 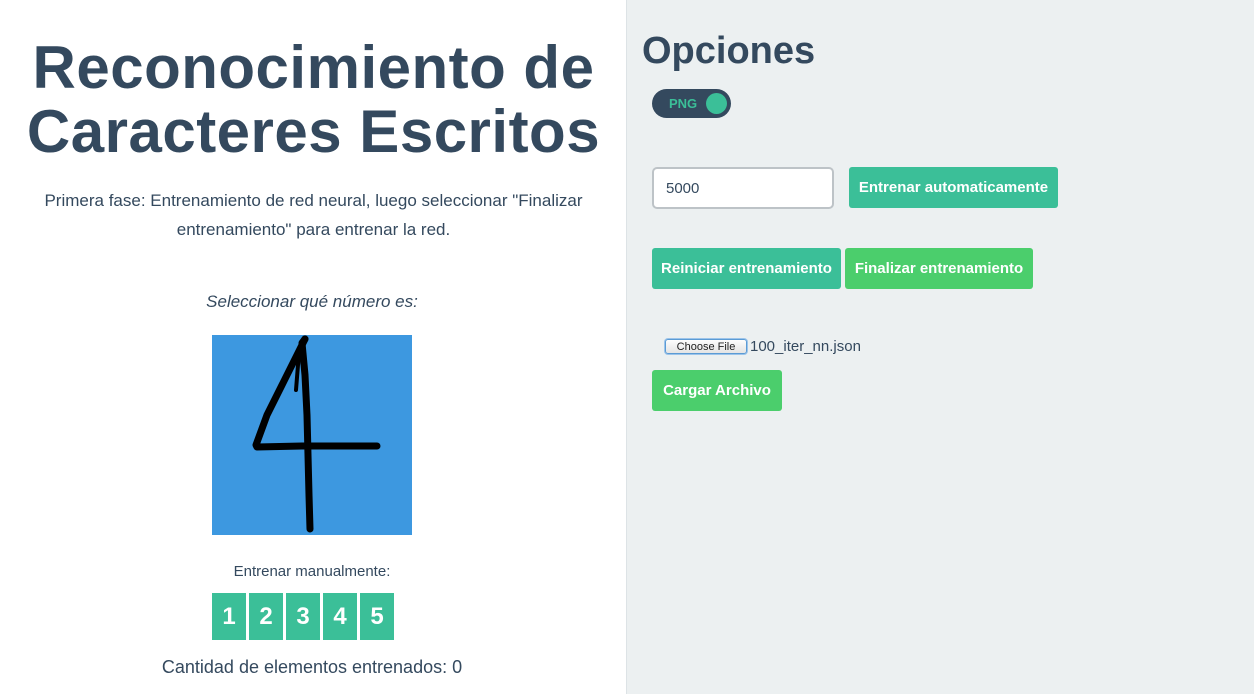 What do you see at coordinates (312, 571) in the screenshot?
I see `manual-train-label: Entrenar manualmente:` at bounding box center [312, 571].